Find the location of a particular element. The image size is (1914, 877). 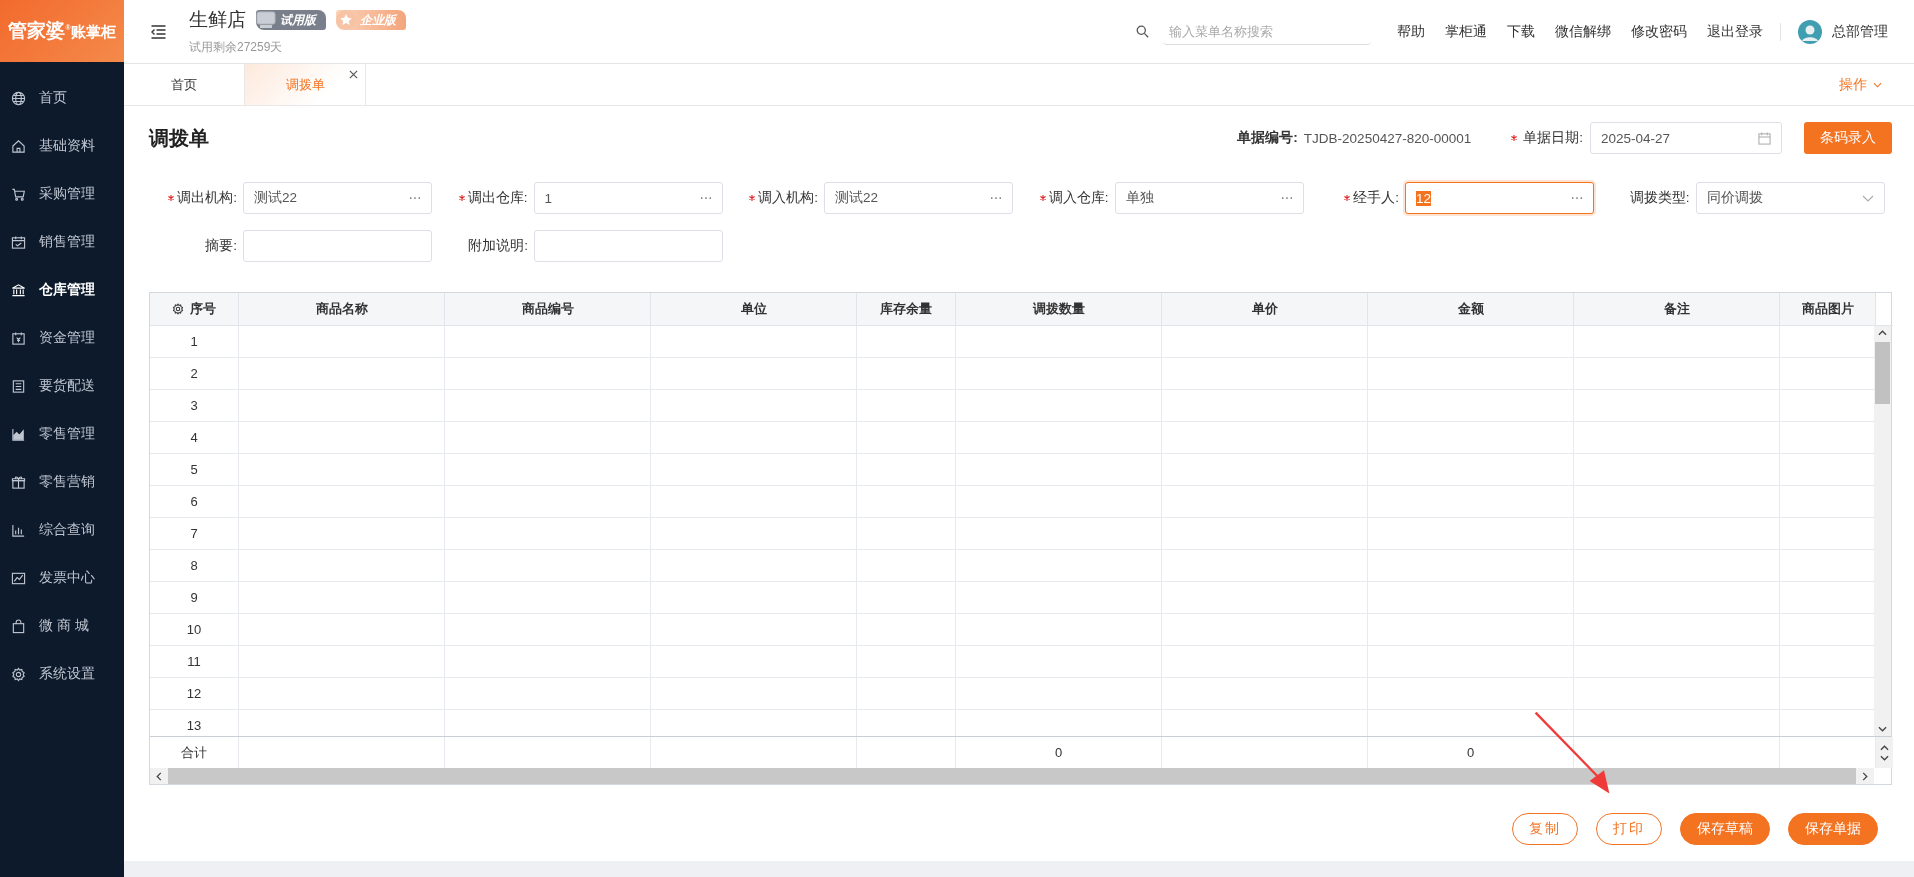

scrollbar-thumb is located at coordinates (1882, 373).